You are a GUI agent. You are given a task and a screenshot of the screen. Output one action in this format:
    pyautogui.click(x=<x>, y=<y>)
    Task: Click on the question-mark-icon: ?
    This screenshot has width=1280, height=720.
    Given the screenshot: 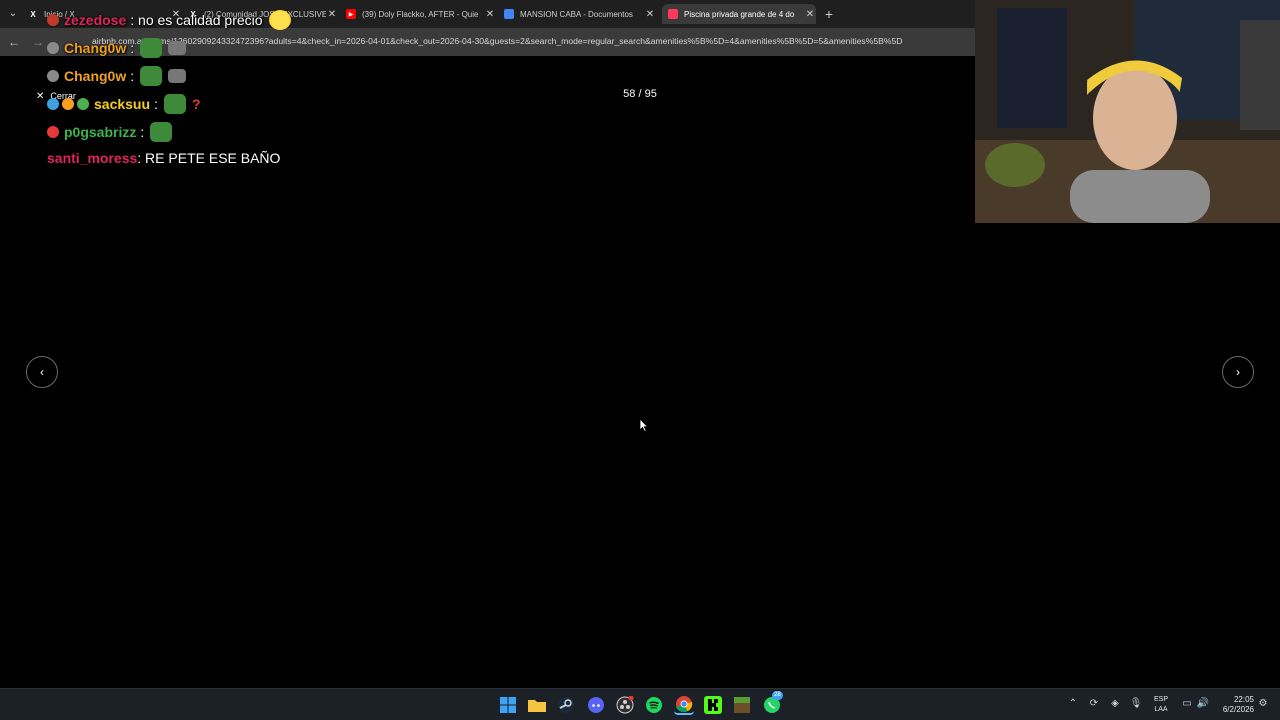 What is the action you would take?
    pyautogui.click(x=196, y=104)
    